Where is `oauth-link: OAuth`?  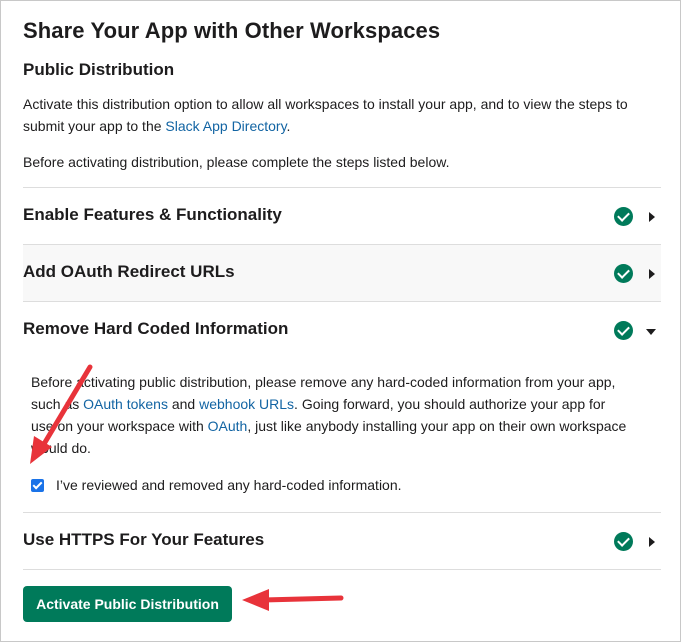
oauth-link: OAuth is located at coordinates (228, 426).